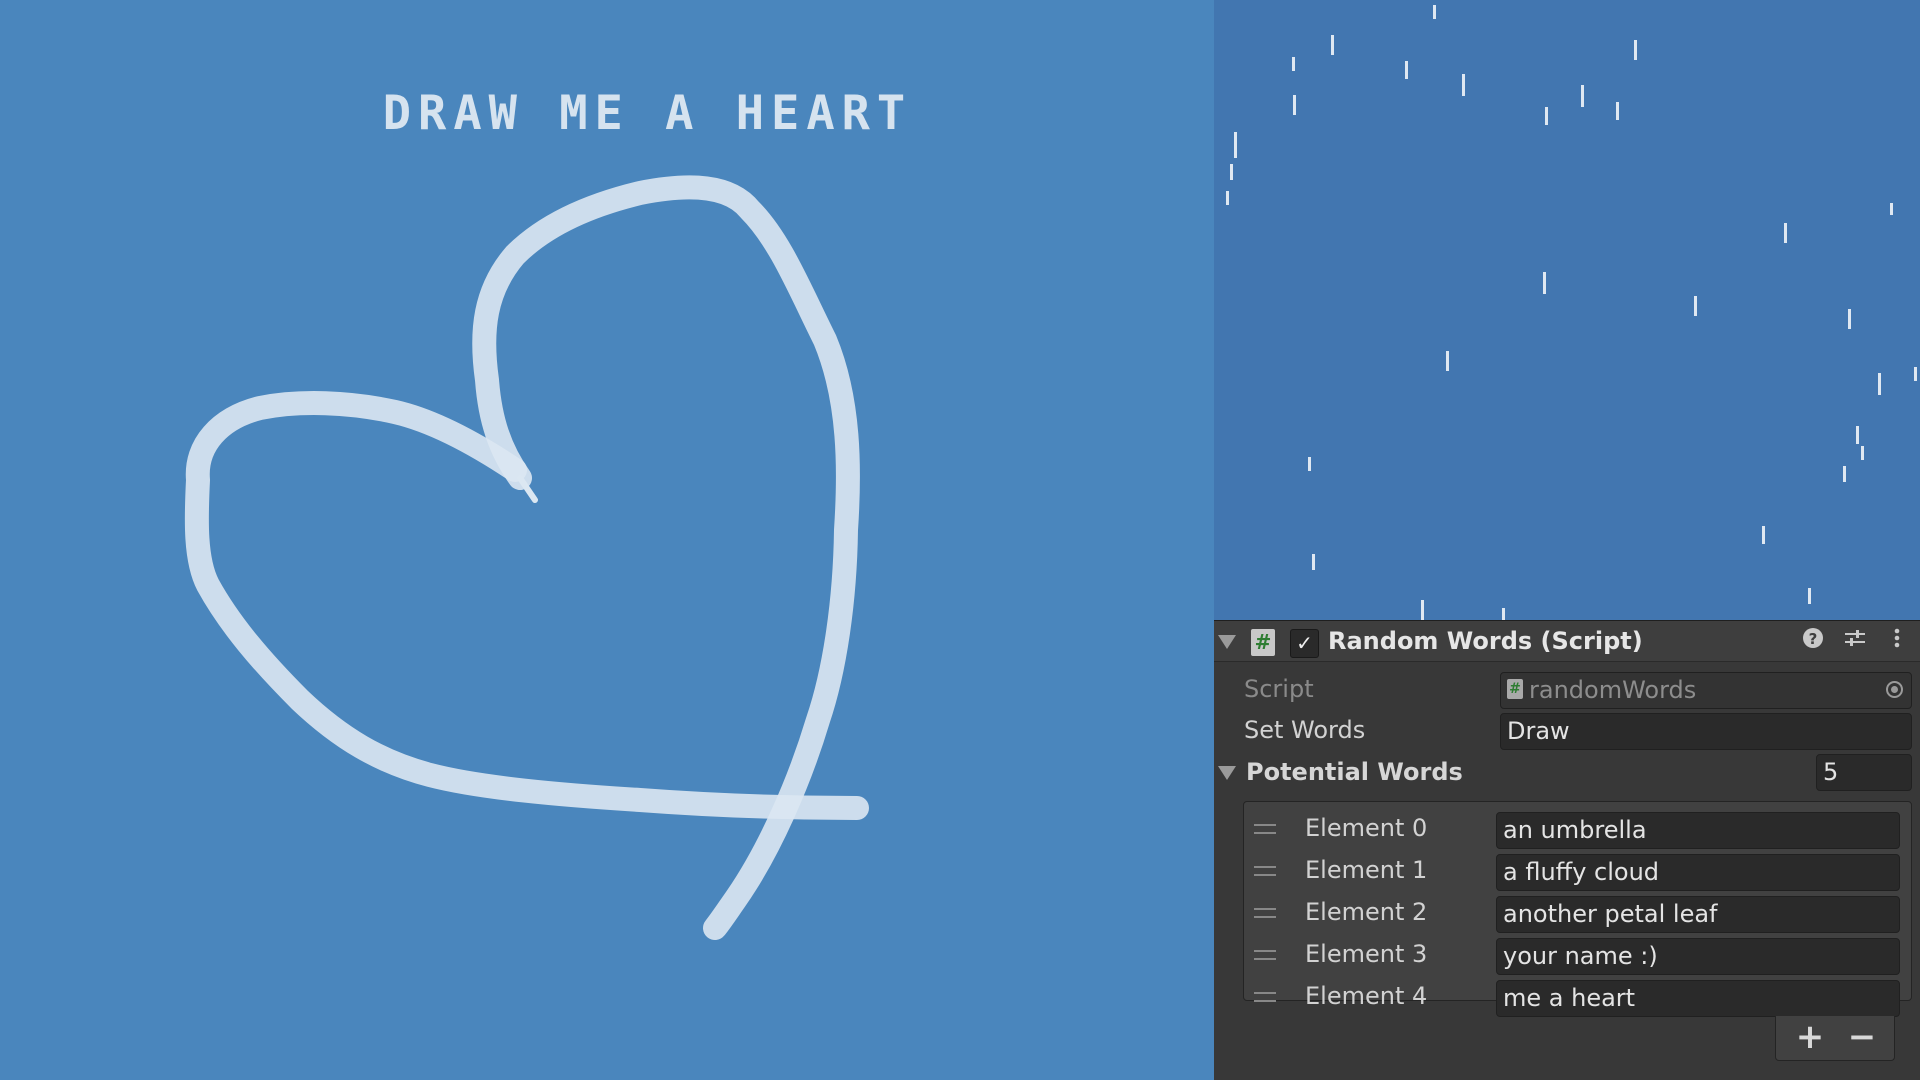 The height and width of the screenshot is (1080, 1920). I want to click on list-item: Element 4 me a heart, so click(1577, 999).